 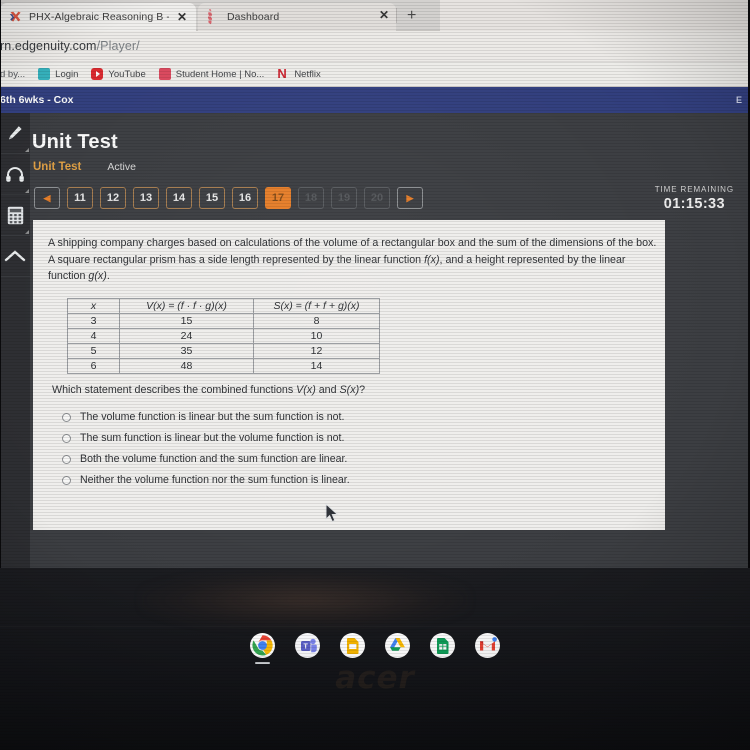 I want to click on pager-item-15: 15, so click(x=212, y=198).